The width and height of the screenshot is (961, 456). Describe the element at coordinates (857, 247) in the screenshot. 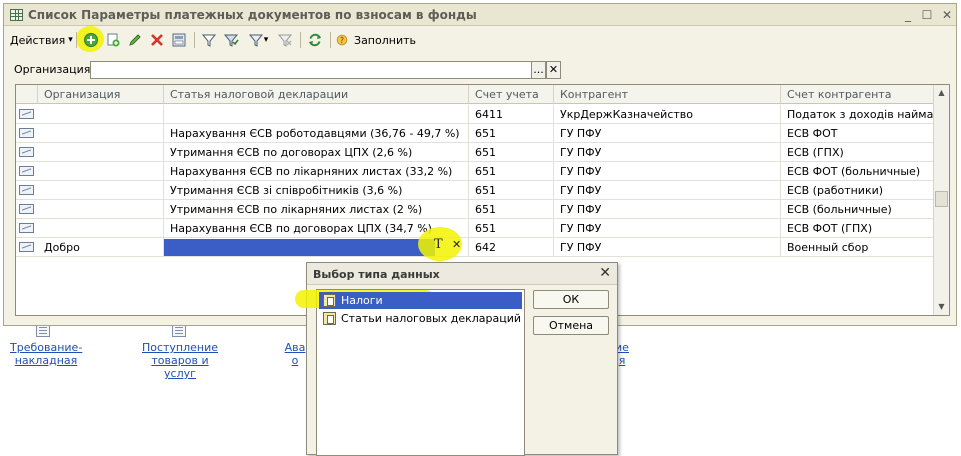

I see `cell-counterparty-account: Военный сбор` at that location.